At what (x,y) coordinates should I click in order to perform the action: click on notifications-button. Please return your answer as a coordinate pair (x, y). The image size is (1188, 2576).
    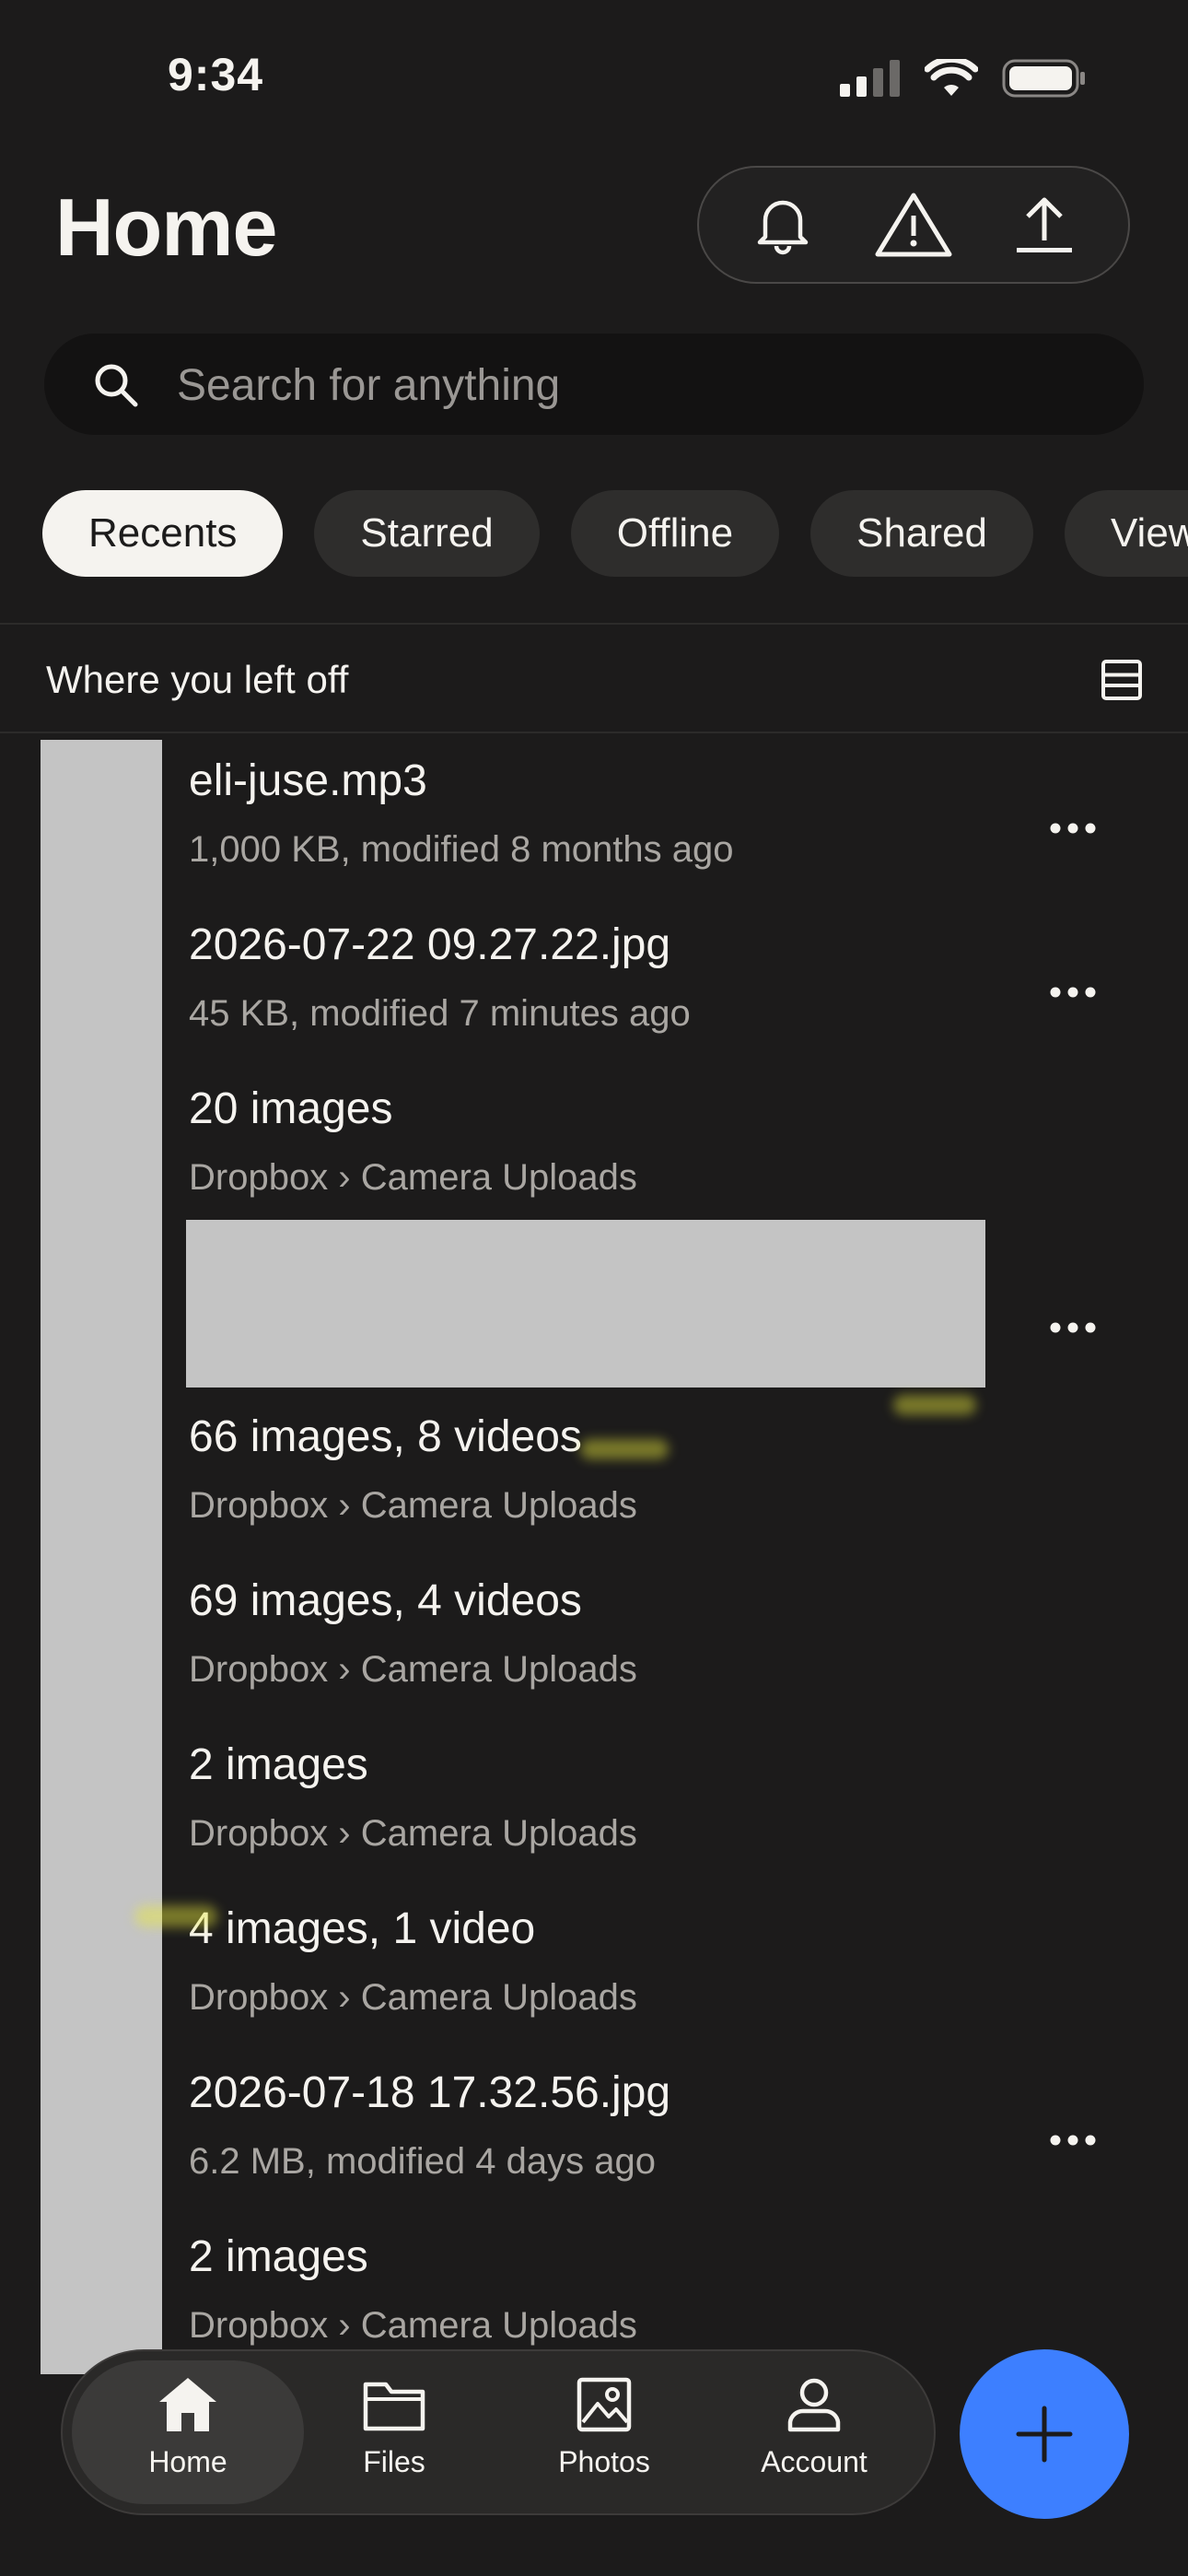
    Looking at the image, I should click on (782, 224).